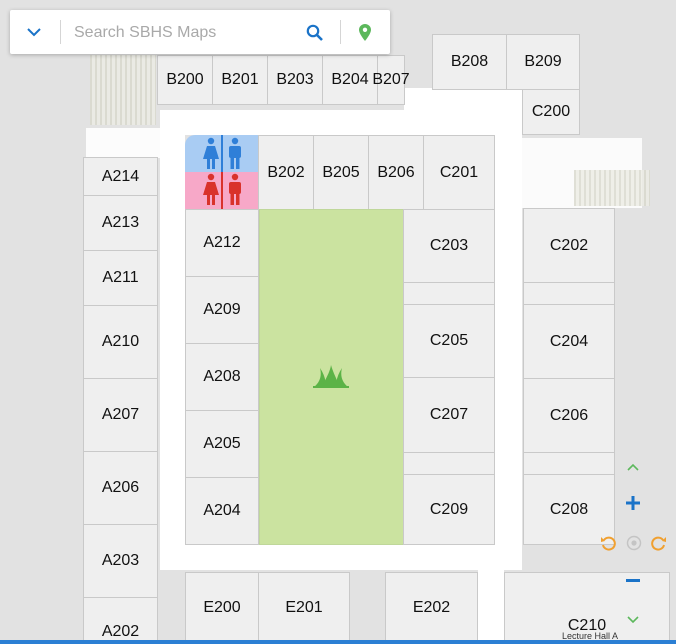 Image resolution: width=676 pixels, height=644 pixels. I want to click on room-label: A204, so click(222, 510).